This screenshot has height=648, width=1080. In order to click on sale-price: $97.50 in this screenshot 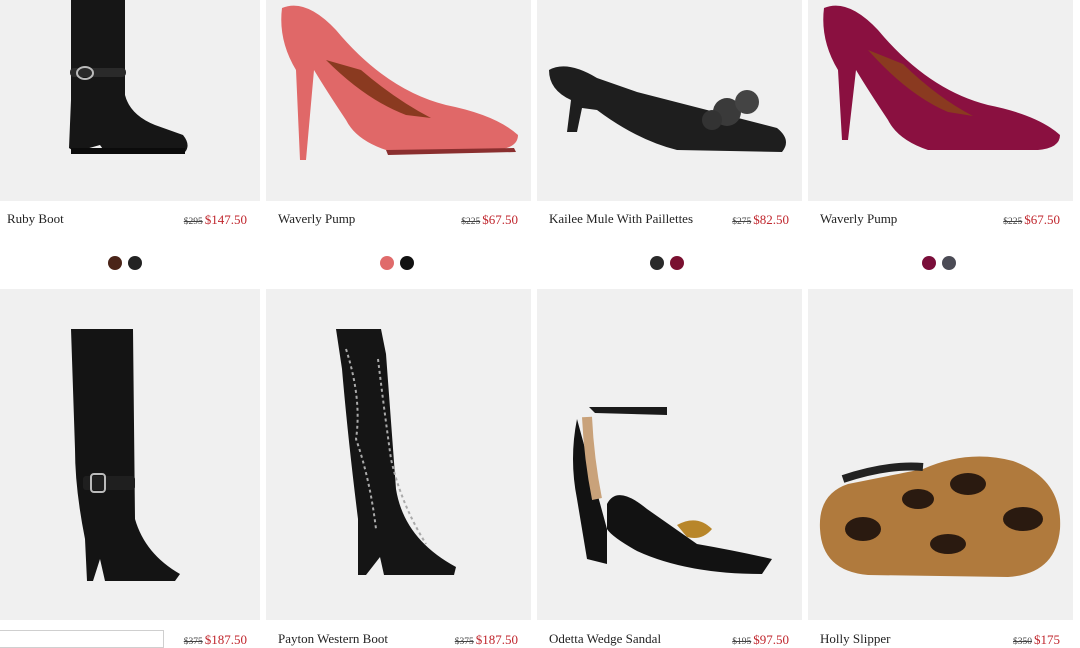, I will do `click(771, 639)`.